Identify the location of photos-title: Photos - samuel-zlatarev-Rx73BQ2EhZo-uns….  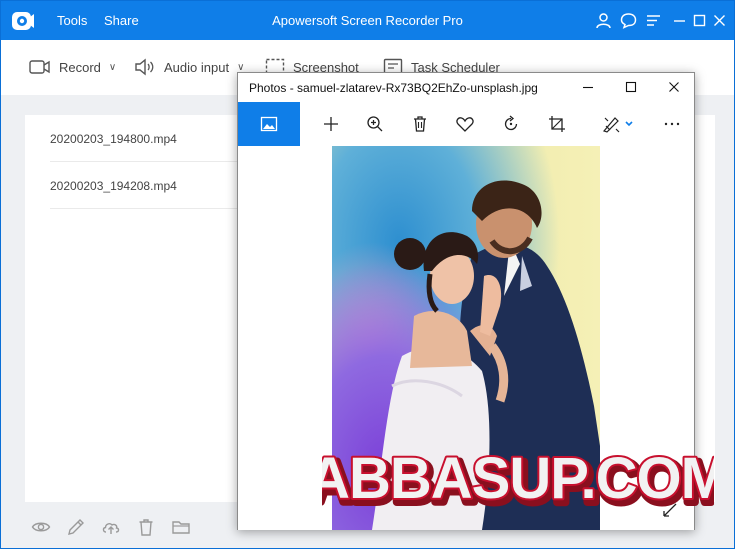
(393, 88).